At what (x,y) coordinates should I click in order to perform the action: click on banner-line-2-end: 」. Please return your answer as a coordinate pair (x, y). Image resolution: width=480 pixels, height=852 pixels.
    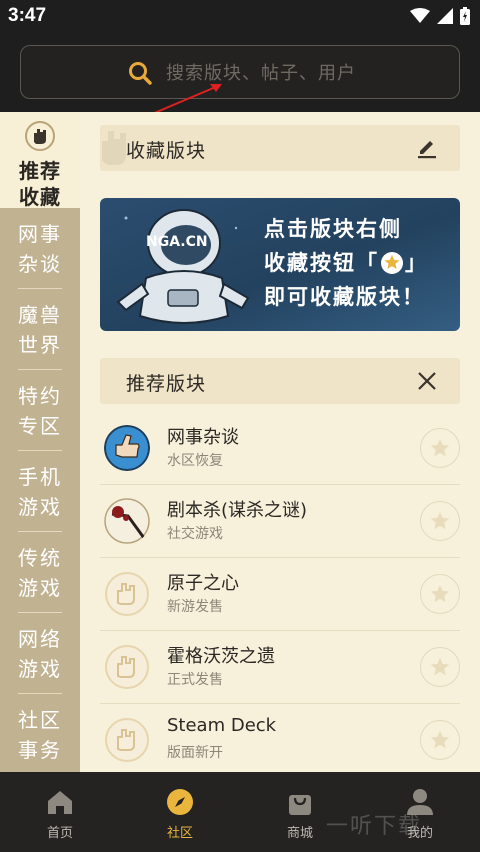
    Looking at the image, I should click on (416, 263).